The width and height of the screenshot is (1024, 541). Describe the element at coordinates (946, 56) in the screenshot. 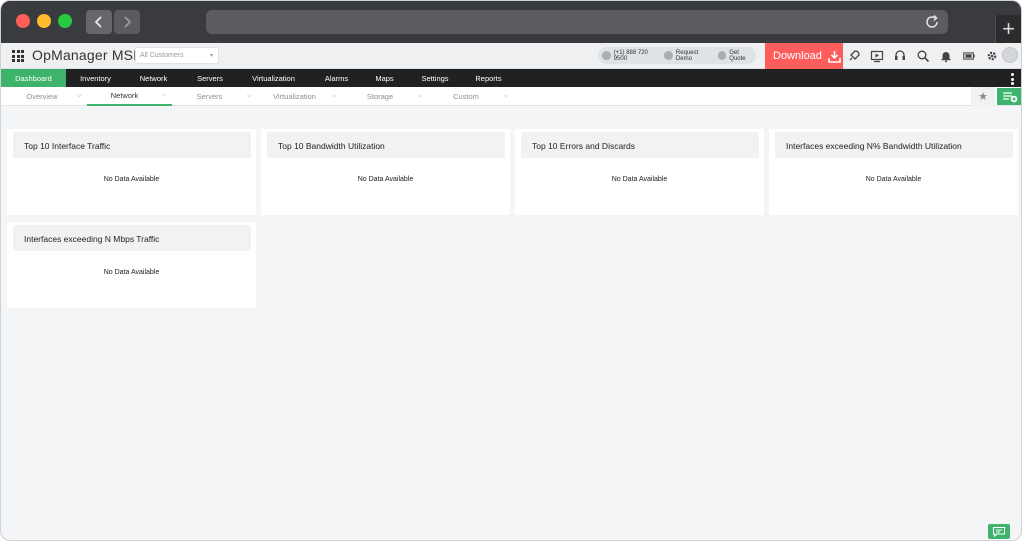

I see `bell-icon` at that location.